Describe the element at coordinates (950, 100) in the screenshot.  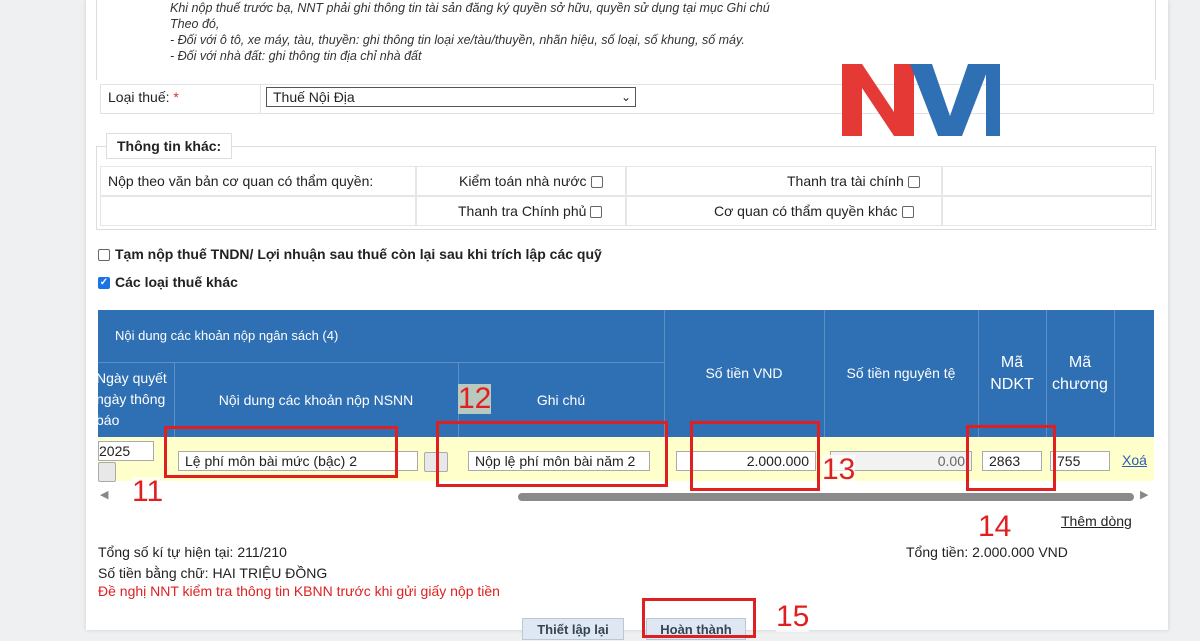
I see `logo-v-shape` at that location.